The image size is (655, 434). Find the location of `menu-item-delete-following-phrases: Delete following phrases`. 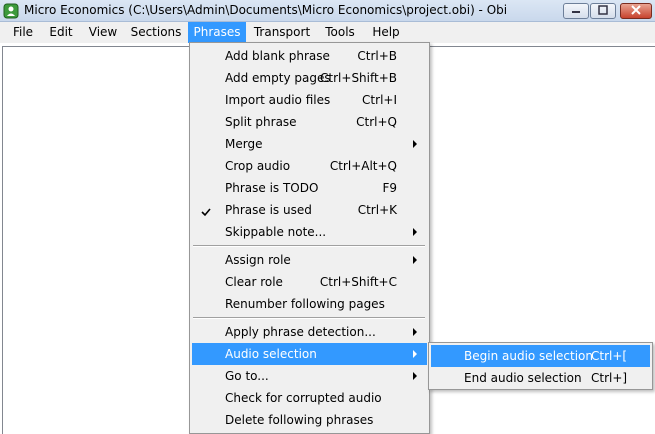

menu-item-delete-following-phrases: Delete following phrases is located at coordinates (309, 420).